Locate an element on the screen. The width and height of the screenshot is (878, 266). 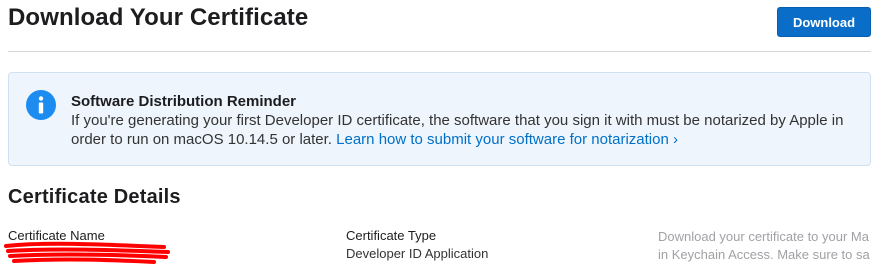
info-icon is located at coordinates (41, 105).